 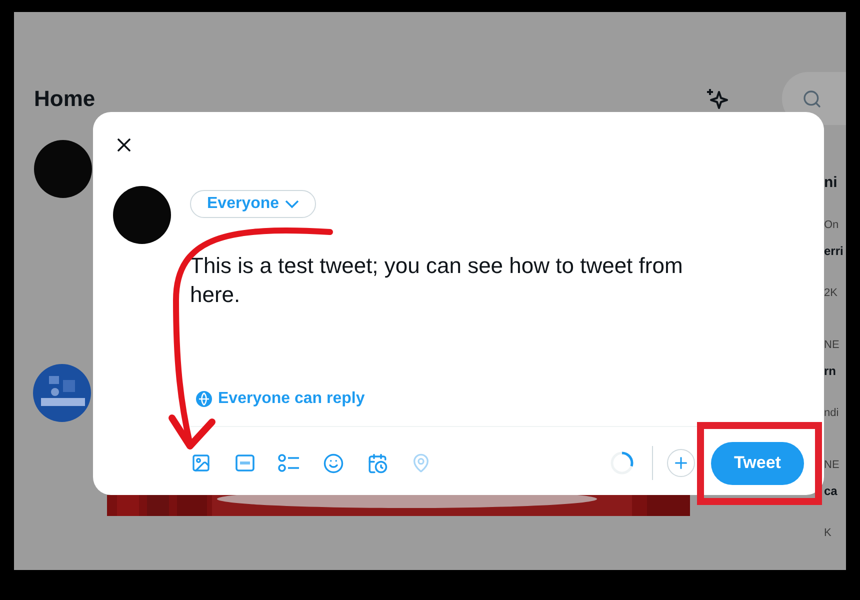 I want to click on trend-text: On, so click(x=831, y=225).